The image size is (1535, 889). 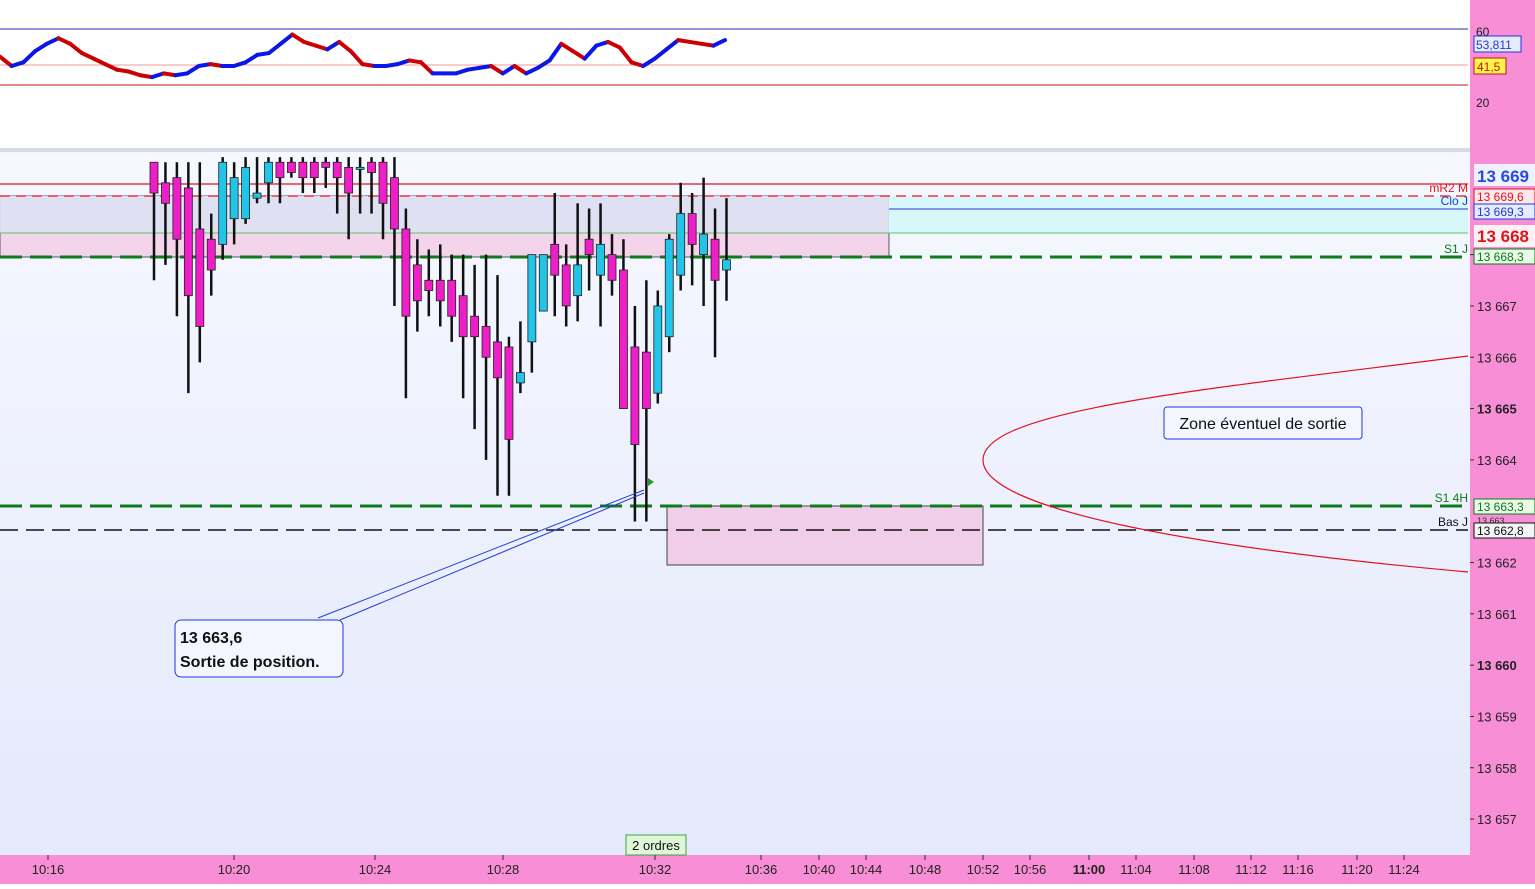 What do you see at coordinates (1497, 563) in the screenshot?
I see `price-tick-label: 13 662` at bounding box center [1497, 563].